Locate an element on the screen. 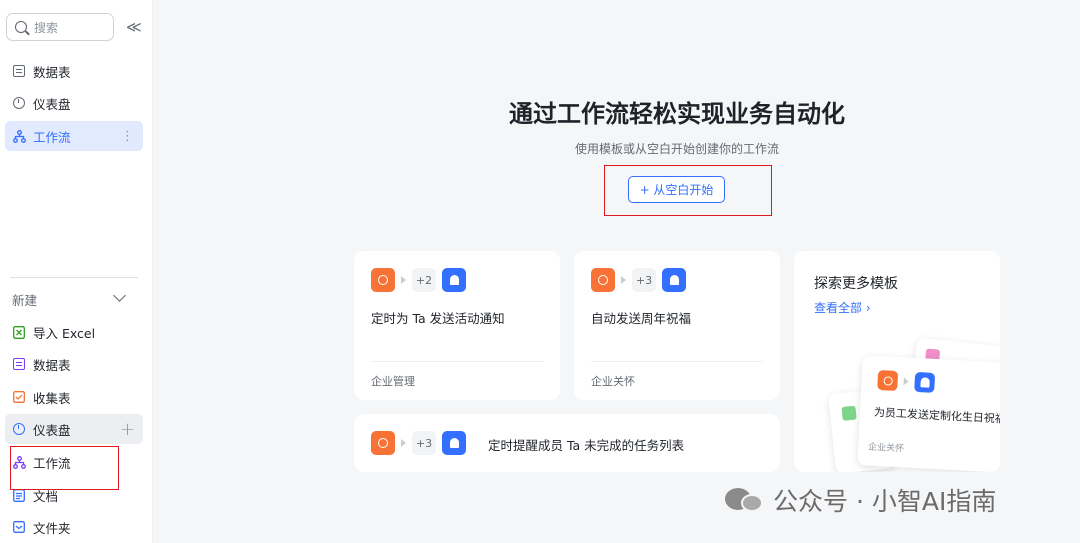  add-icon: + is located at coordinates (127, 429).